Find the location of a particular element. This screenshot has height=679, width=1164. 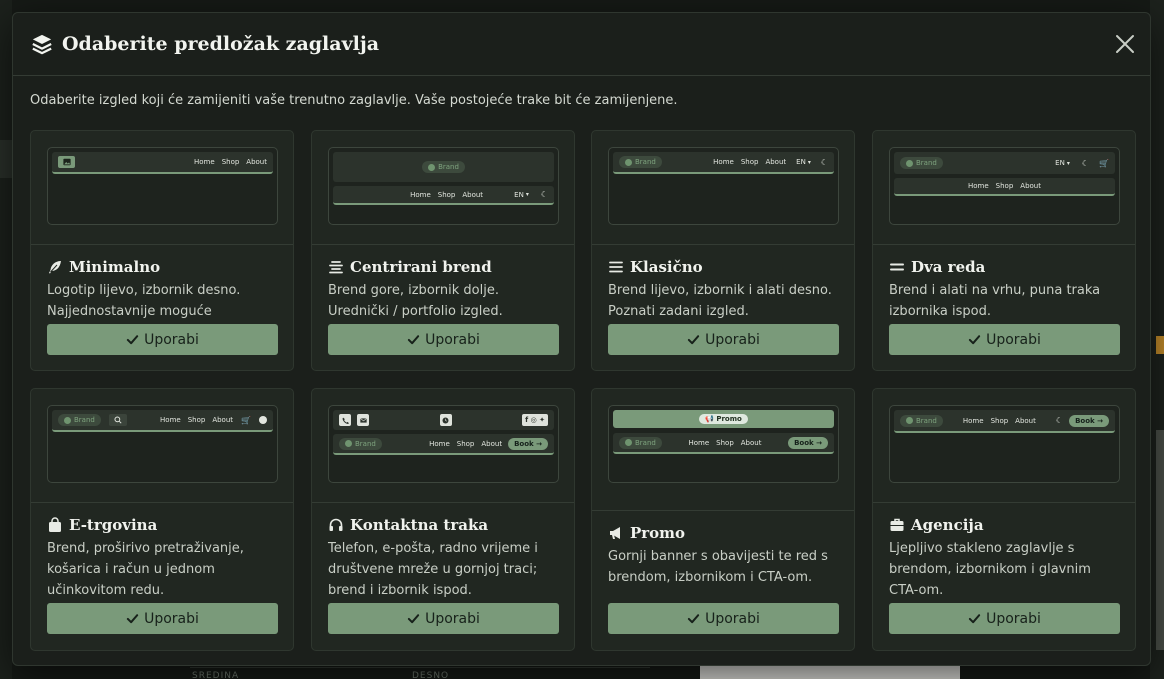

template-title: Minimalno is located at coordinates (115, 267).